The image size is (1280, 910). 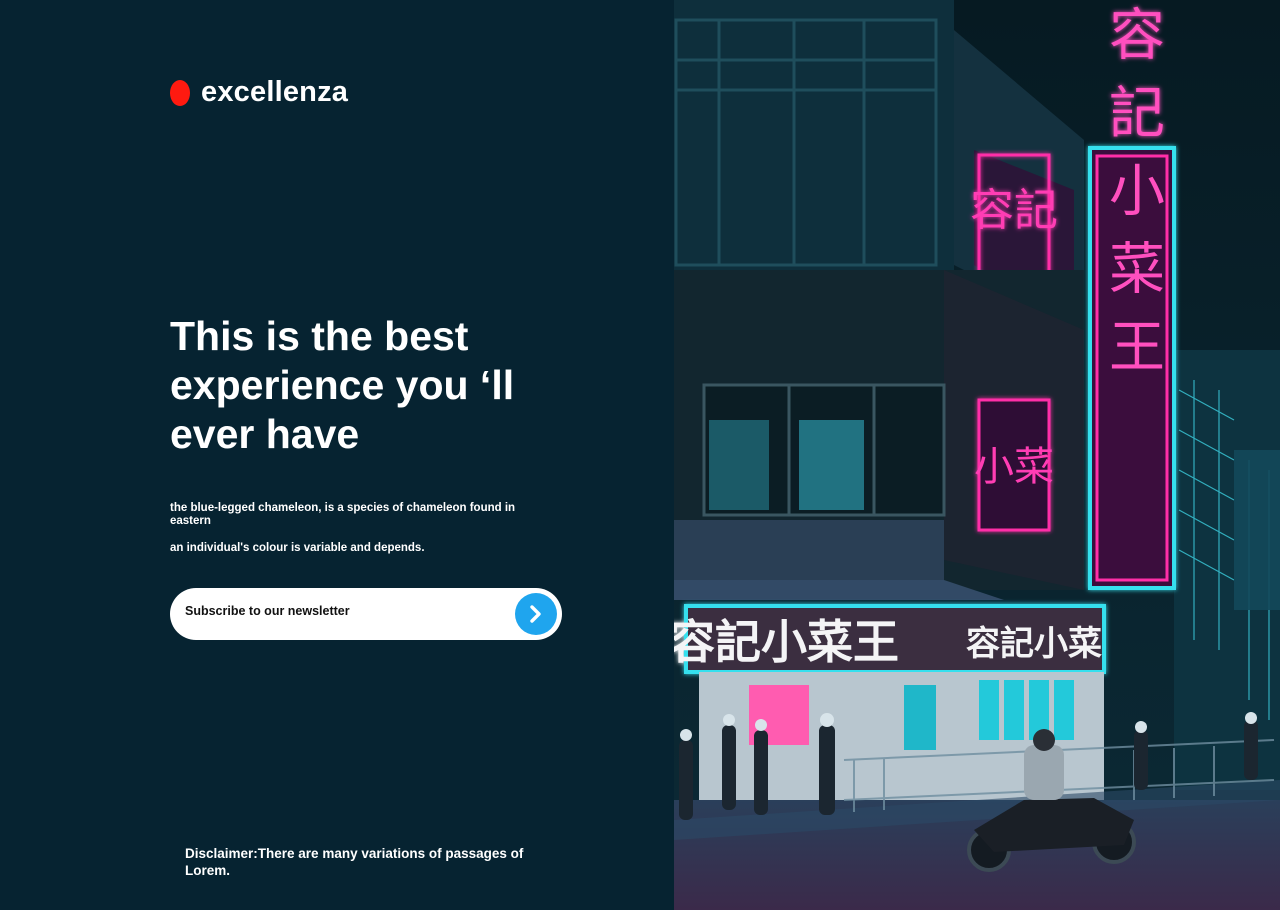 What do you see at coordinates (366, 614) in the screenshot?
I see `newsletter-subscribe-field: Subscribe to our newsletter` at bounding box center [366, 614].